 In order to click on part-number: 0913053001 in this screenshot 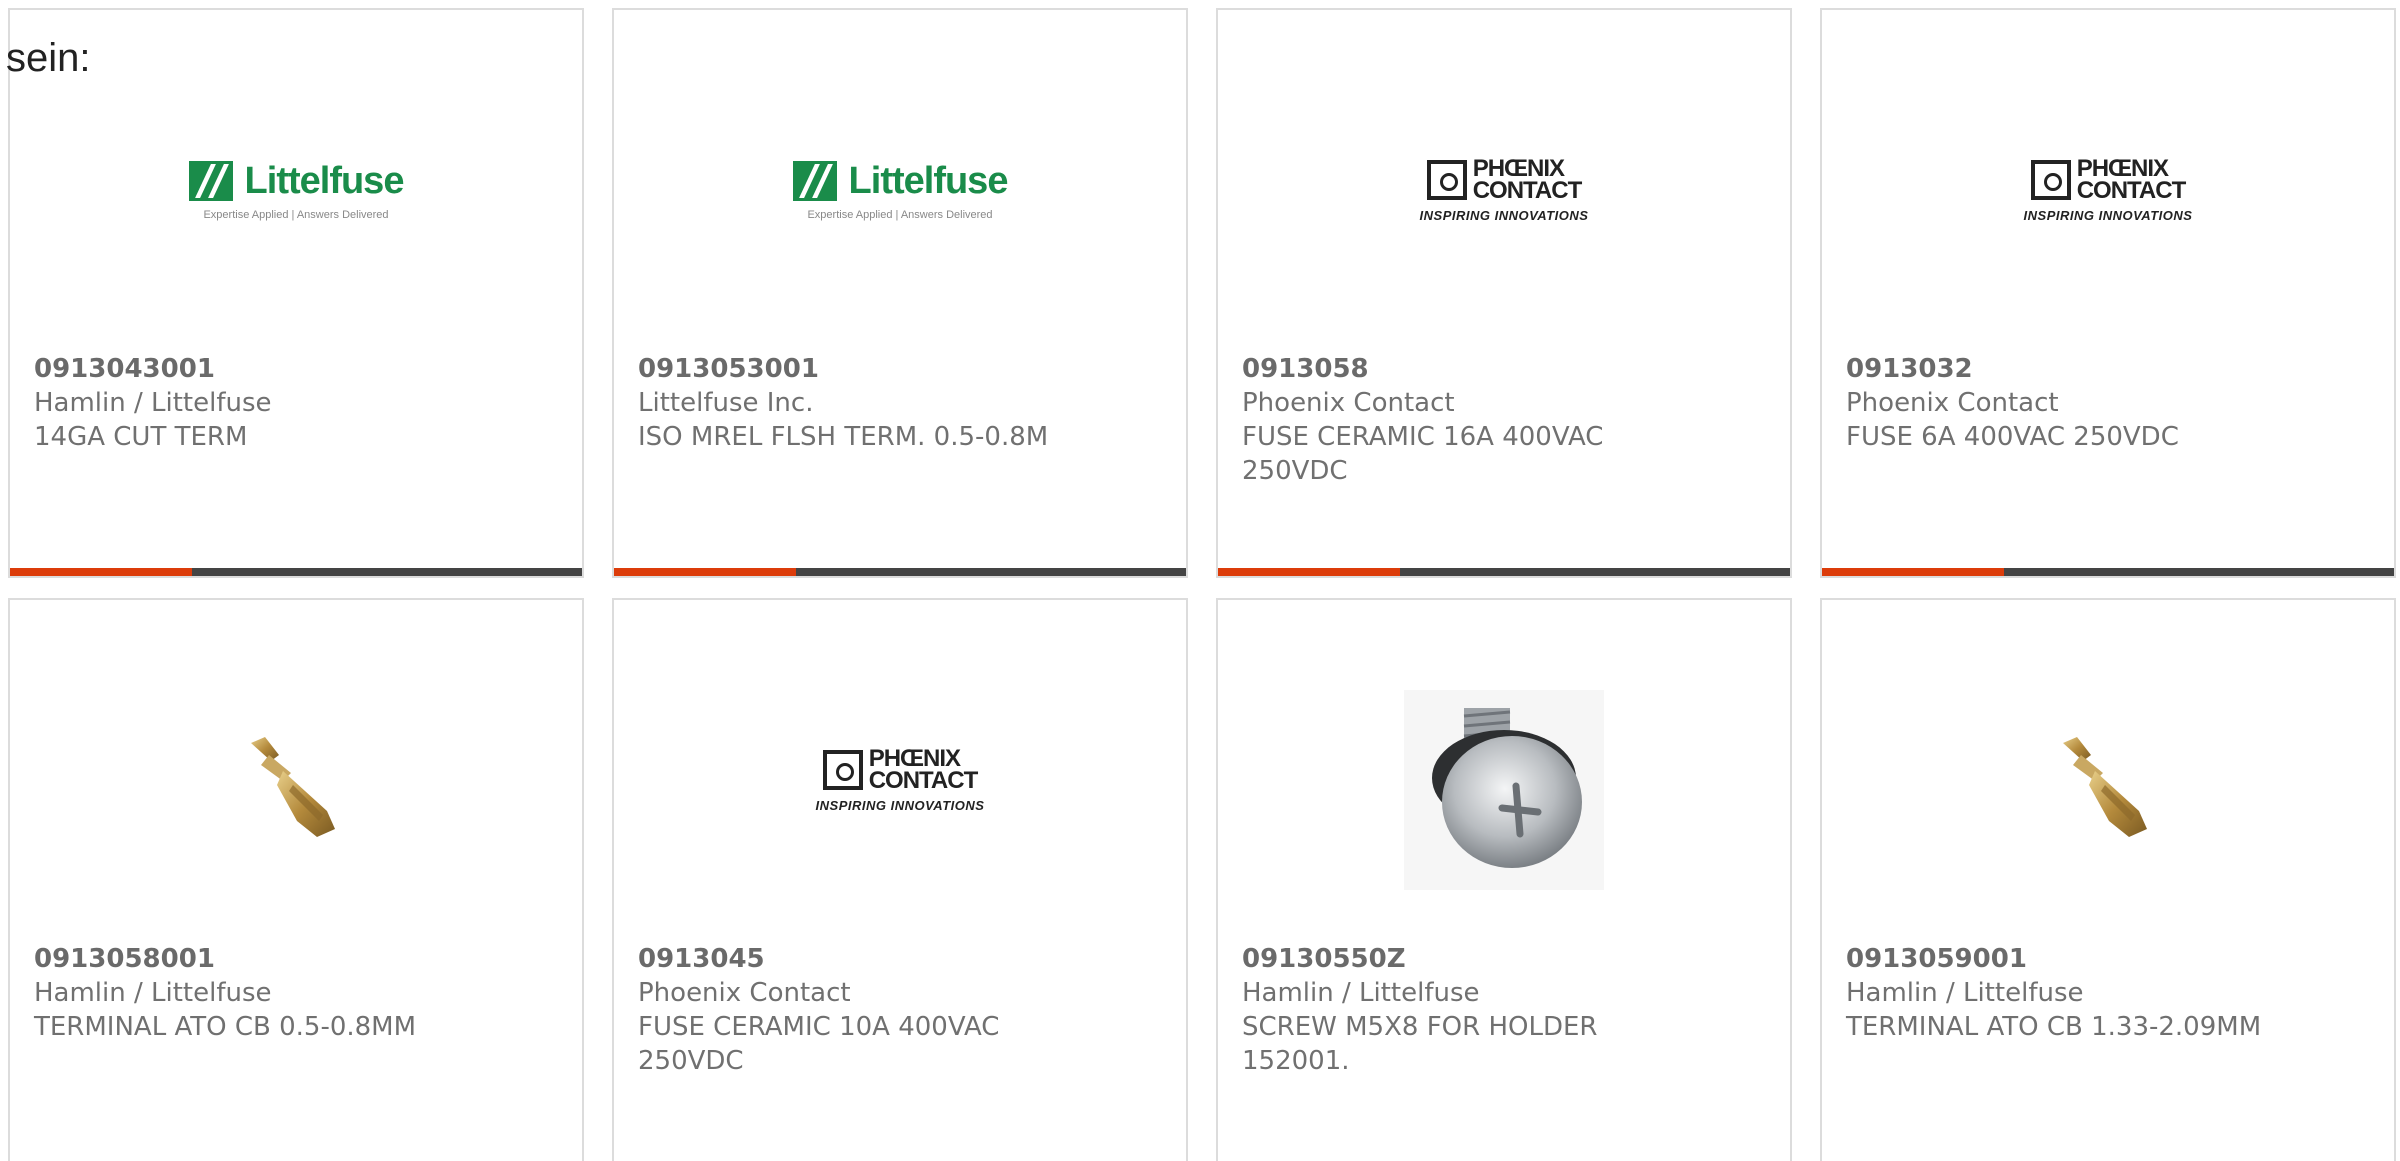, I will do `click(900, 369)`.